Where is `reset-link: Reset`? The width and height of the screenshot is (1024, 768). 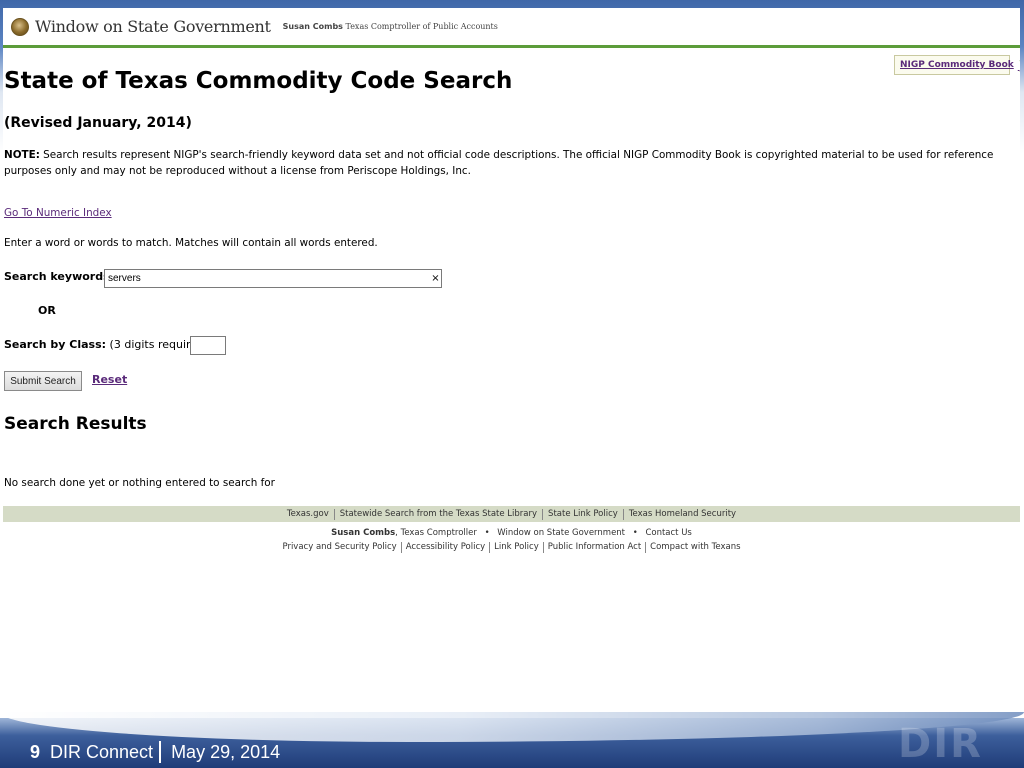 reset-link: Reset is located at coordinates (109, 379).